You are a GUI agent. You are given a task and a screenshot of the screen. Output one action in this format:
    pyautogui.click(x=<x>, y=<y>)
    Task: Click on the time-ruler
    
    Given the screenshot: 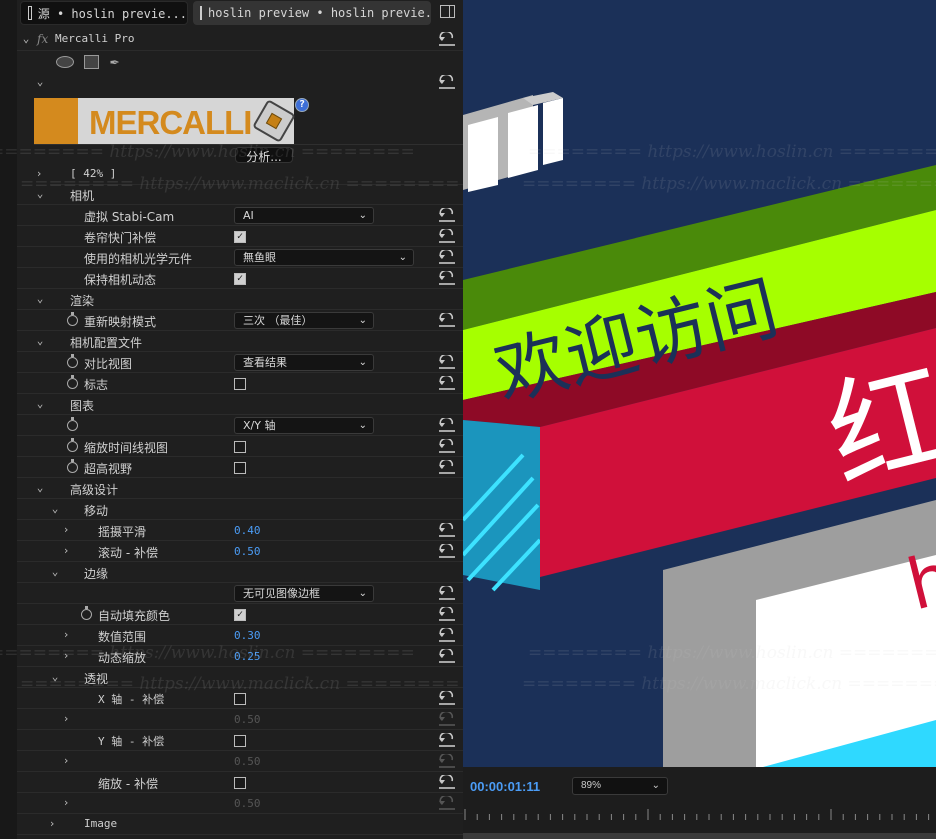 What is the action you would take?
    pyautogui.click(x=699, y=815)
    